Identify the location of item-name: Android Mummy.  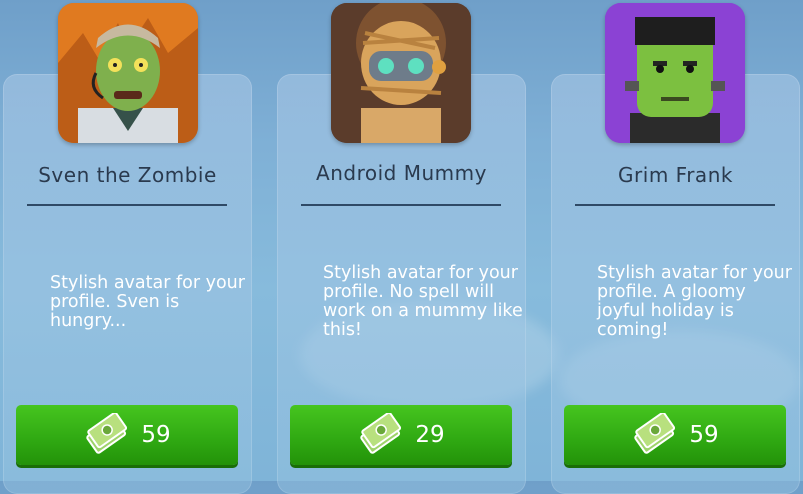
(401, 173).